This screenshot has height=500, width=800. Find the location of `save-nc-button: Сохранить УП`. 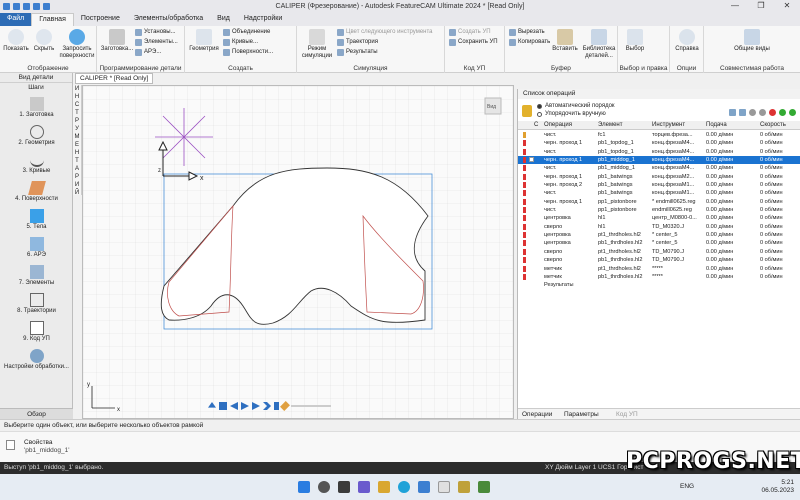

save-nc-button: Сохранить УП is located at coordinates (473, 42).